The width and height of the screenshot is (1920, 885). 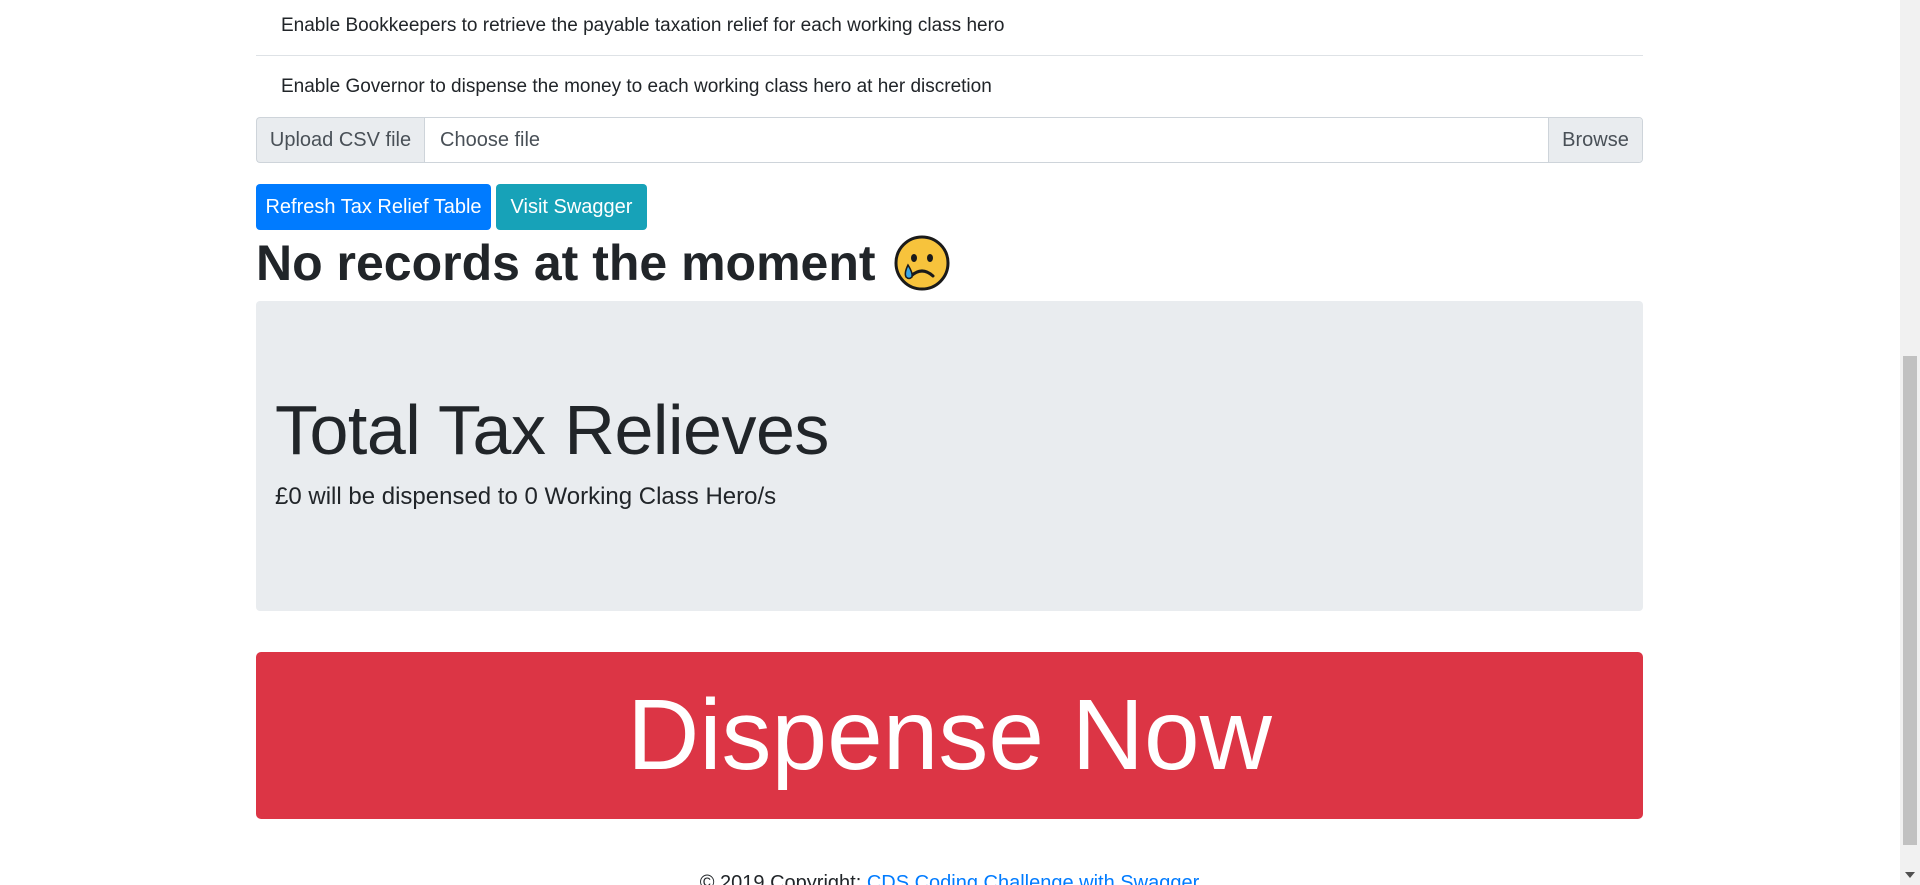 I want to click on footer-copyright: © 2019 Copyright:, so click(x=783, y=878).